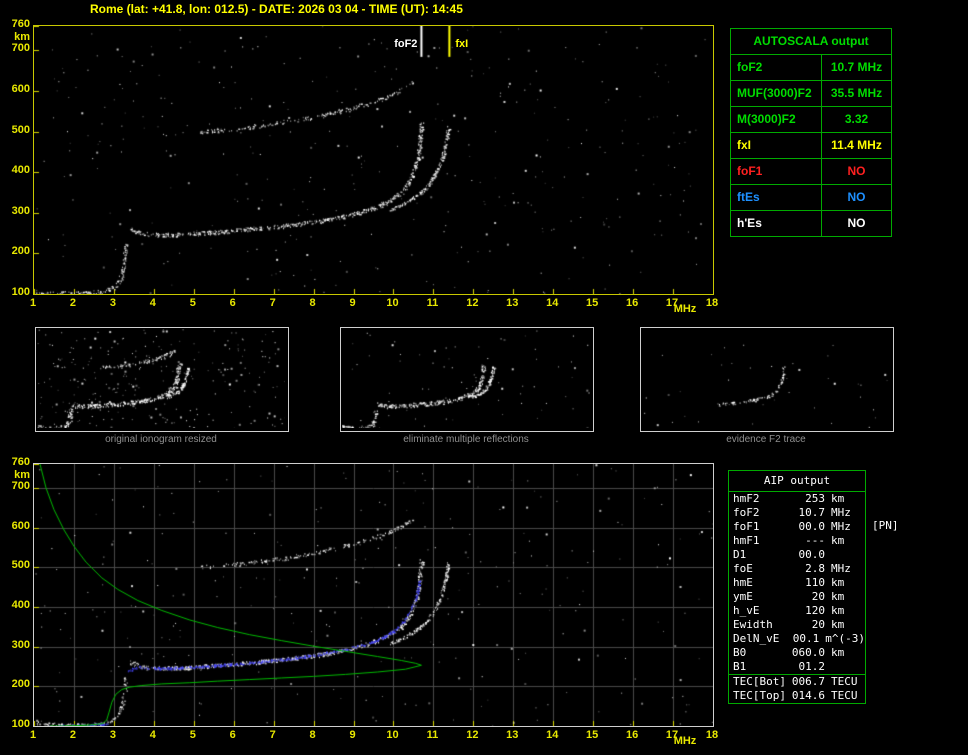  I want to click on x-tick-label: 9, so click(352, 303).